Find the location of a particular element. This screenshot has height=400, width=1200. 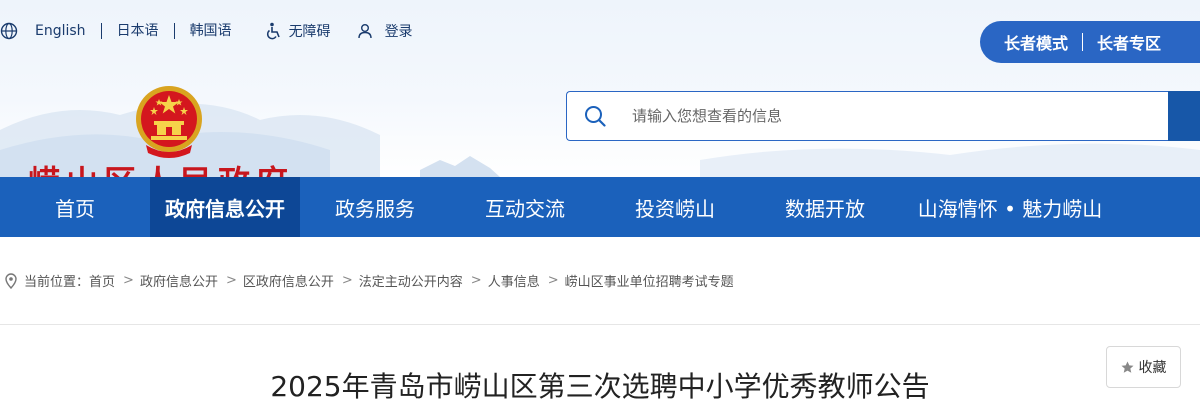

search-icon is located at coordinates (595, 116).